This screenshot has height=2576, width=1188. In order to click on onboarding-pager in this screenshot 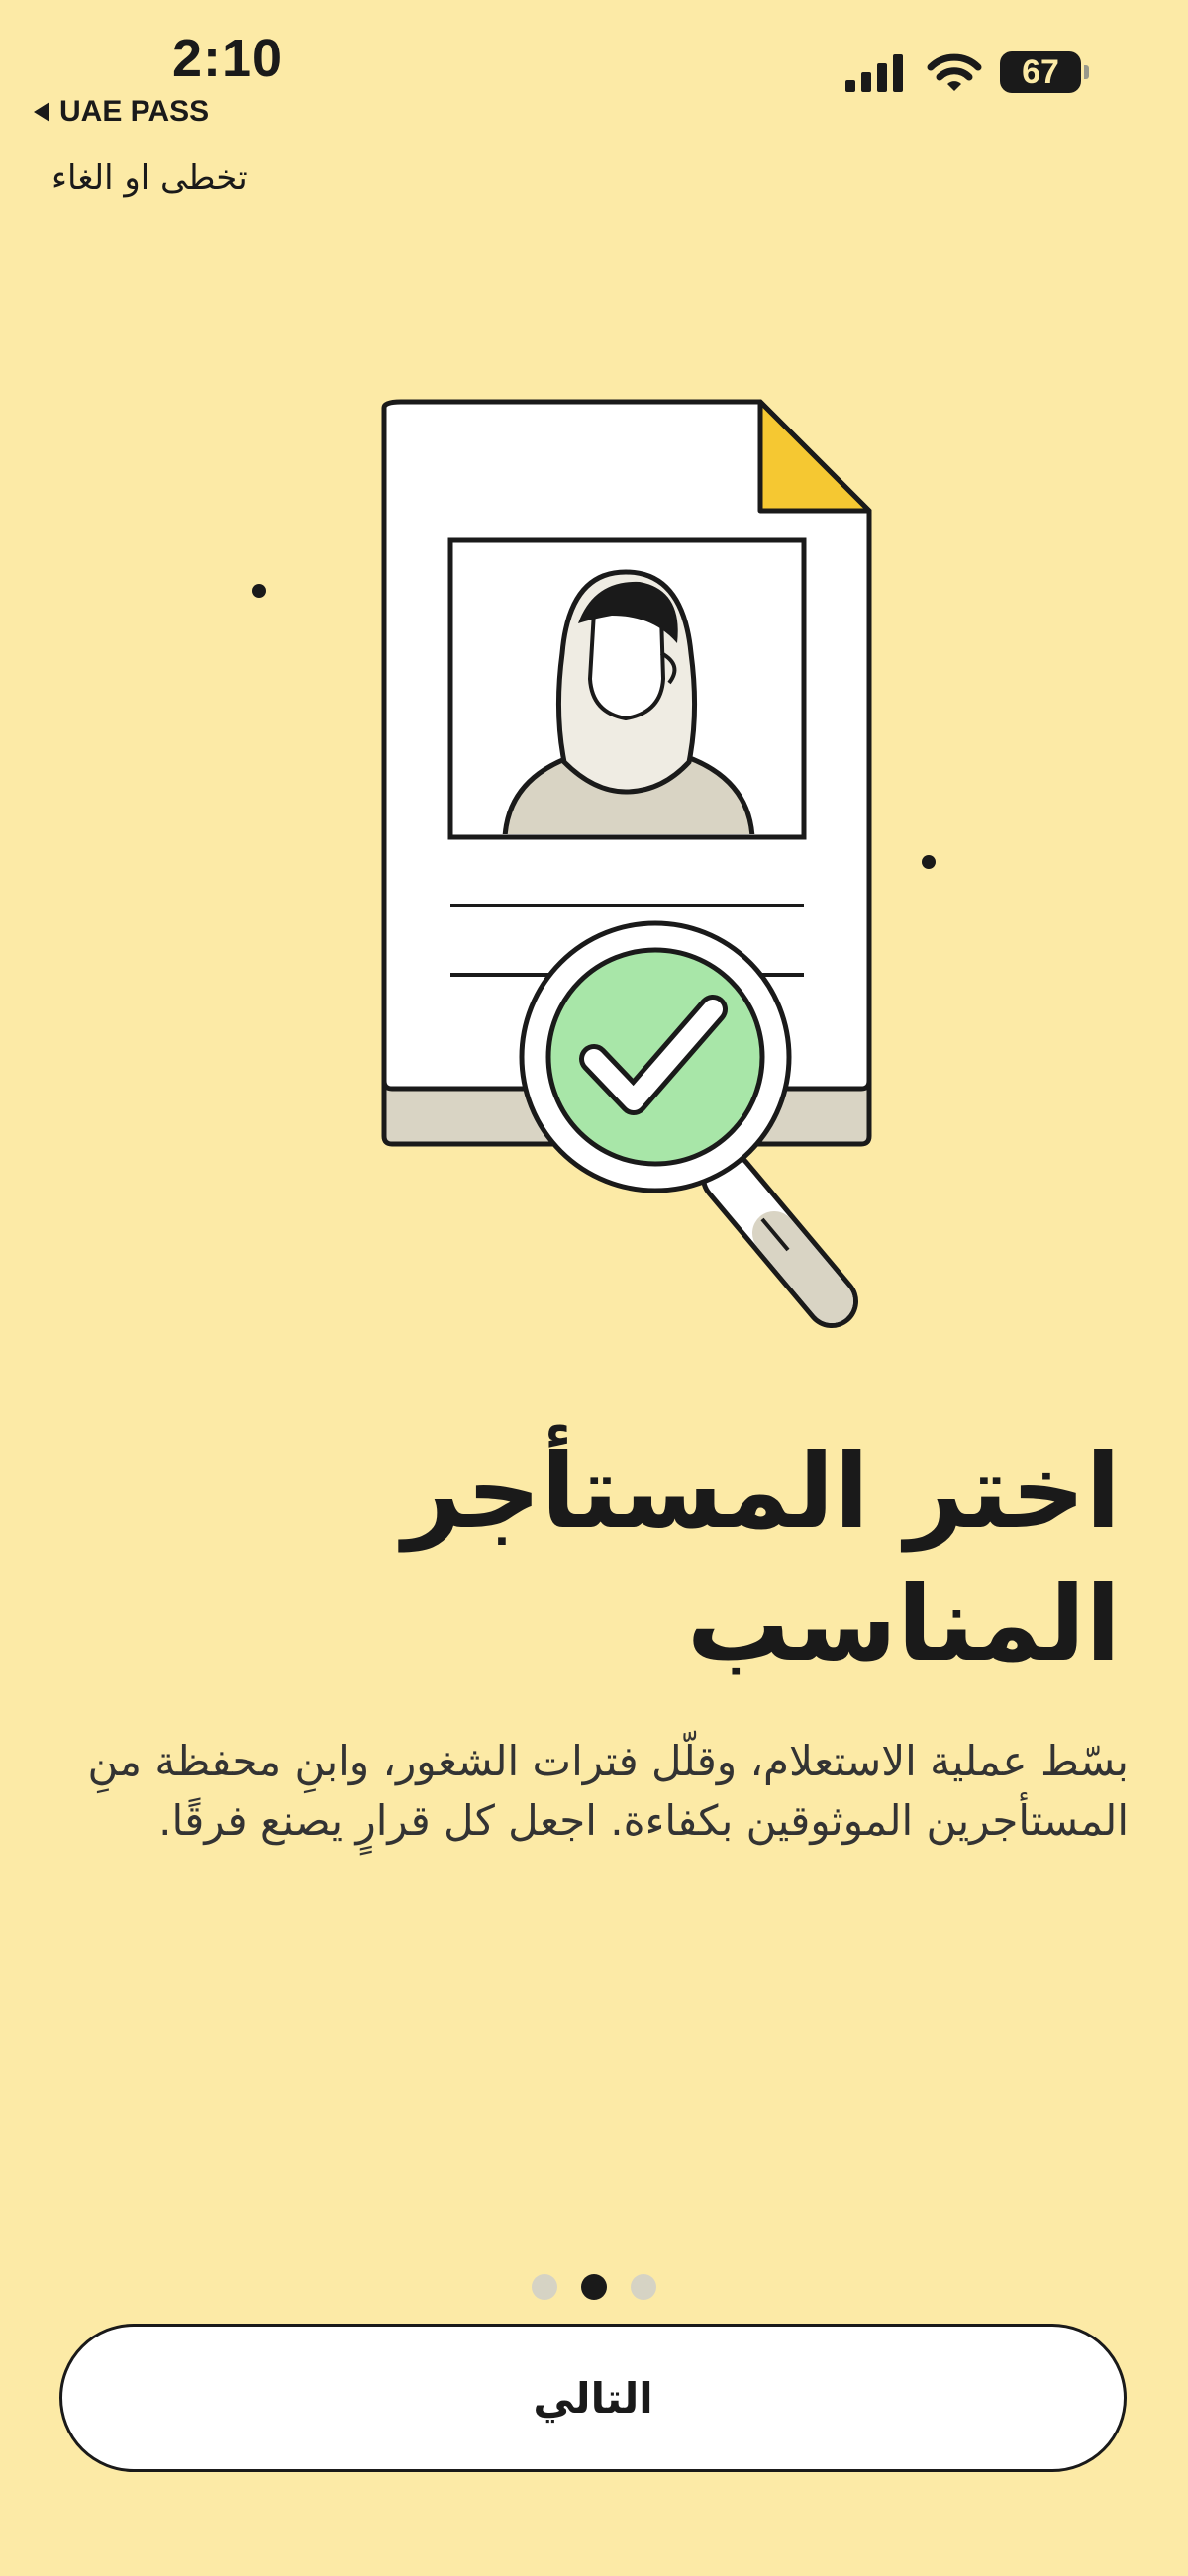, I will do `click(594, 2287)`.